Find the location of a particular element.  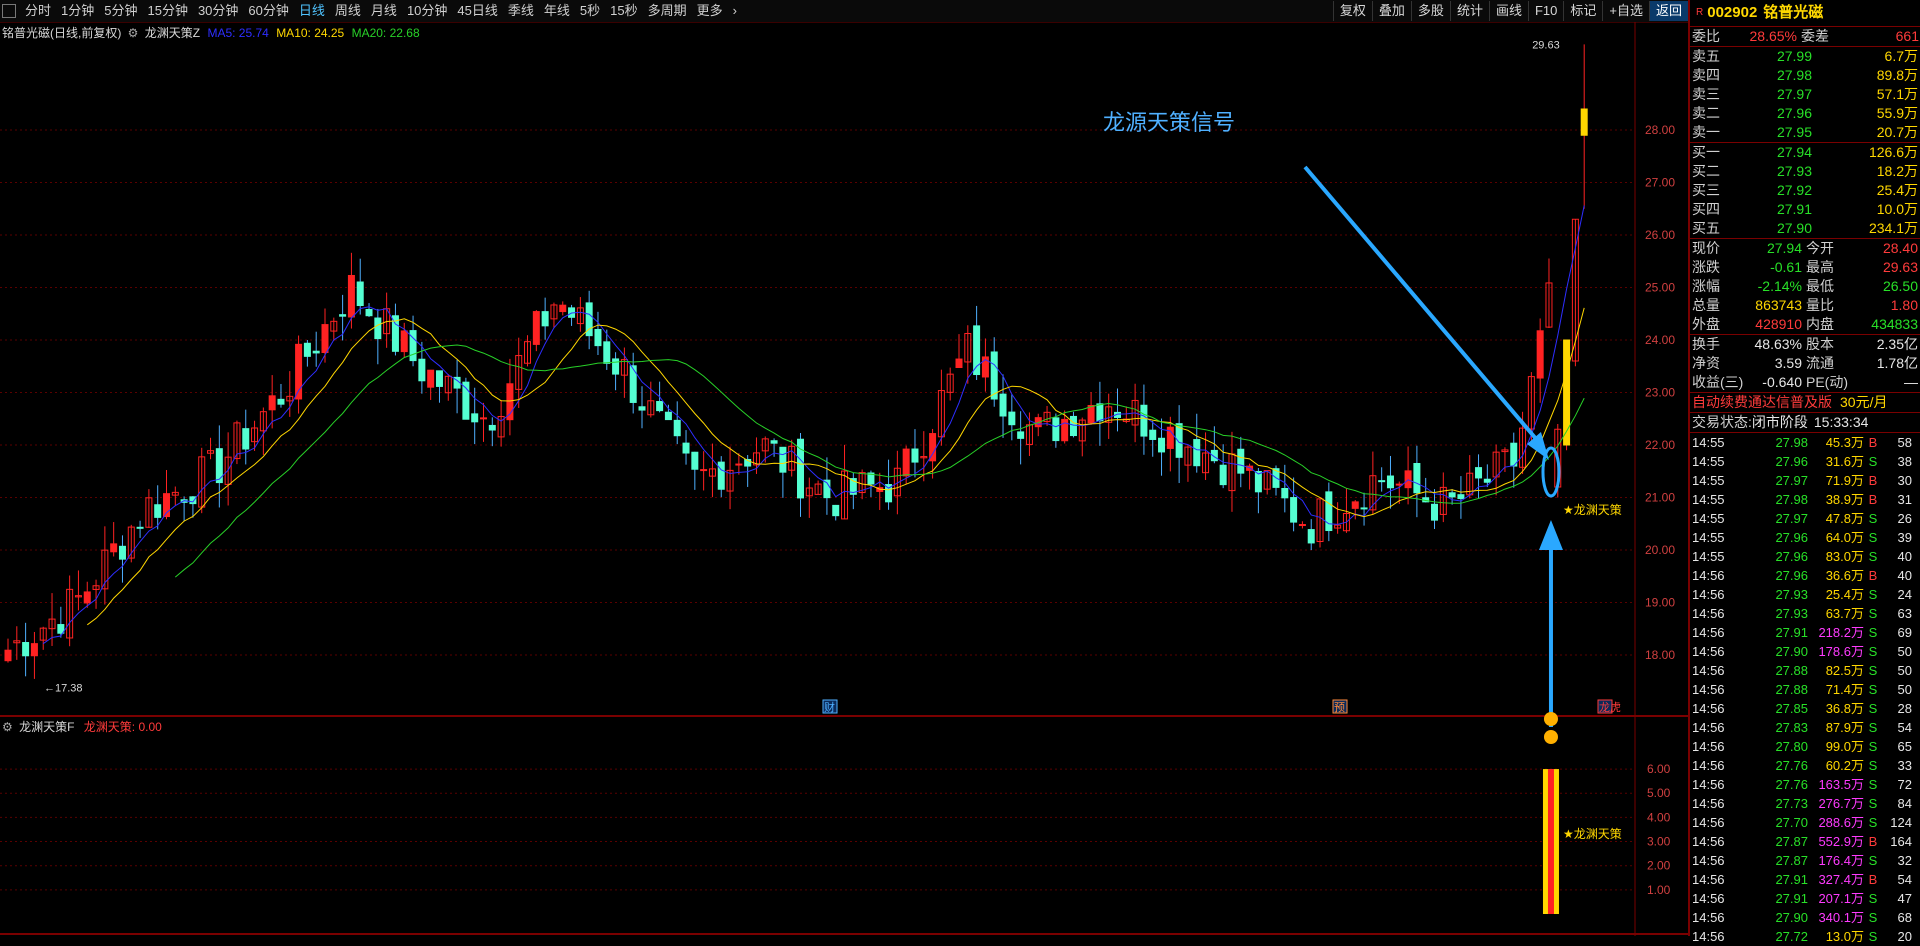

period-tab: 多周期 is located at coordinates (667, 11).